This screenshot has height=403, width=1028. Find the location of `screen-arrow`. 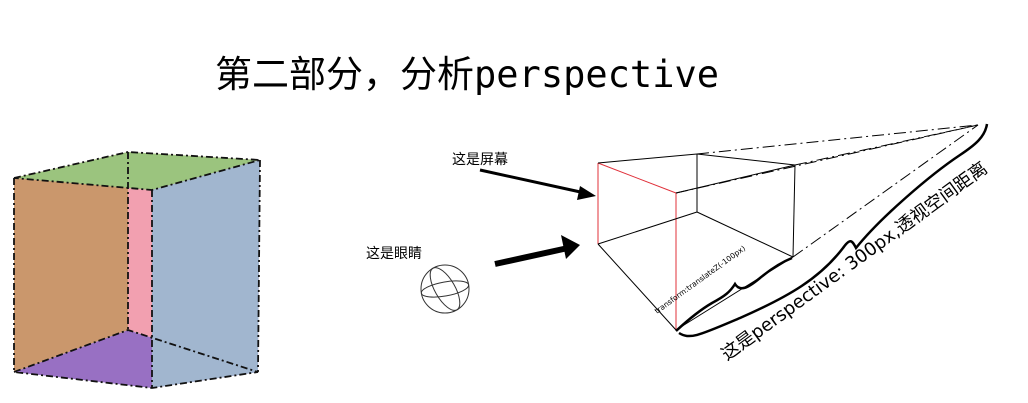

screen-arrow is located at coordinates (537, 184).